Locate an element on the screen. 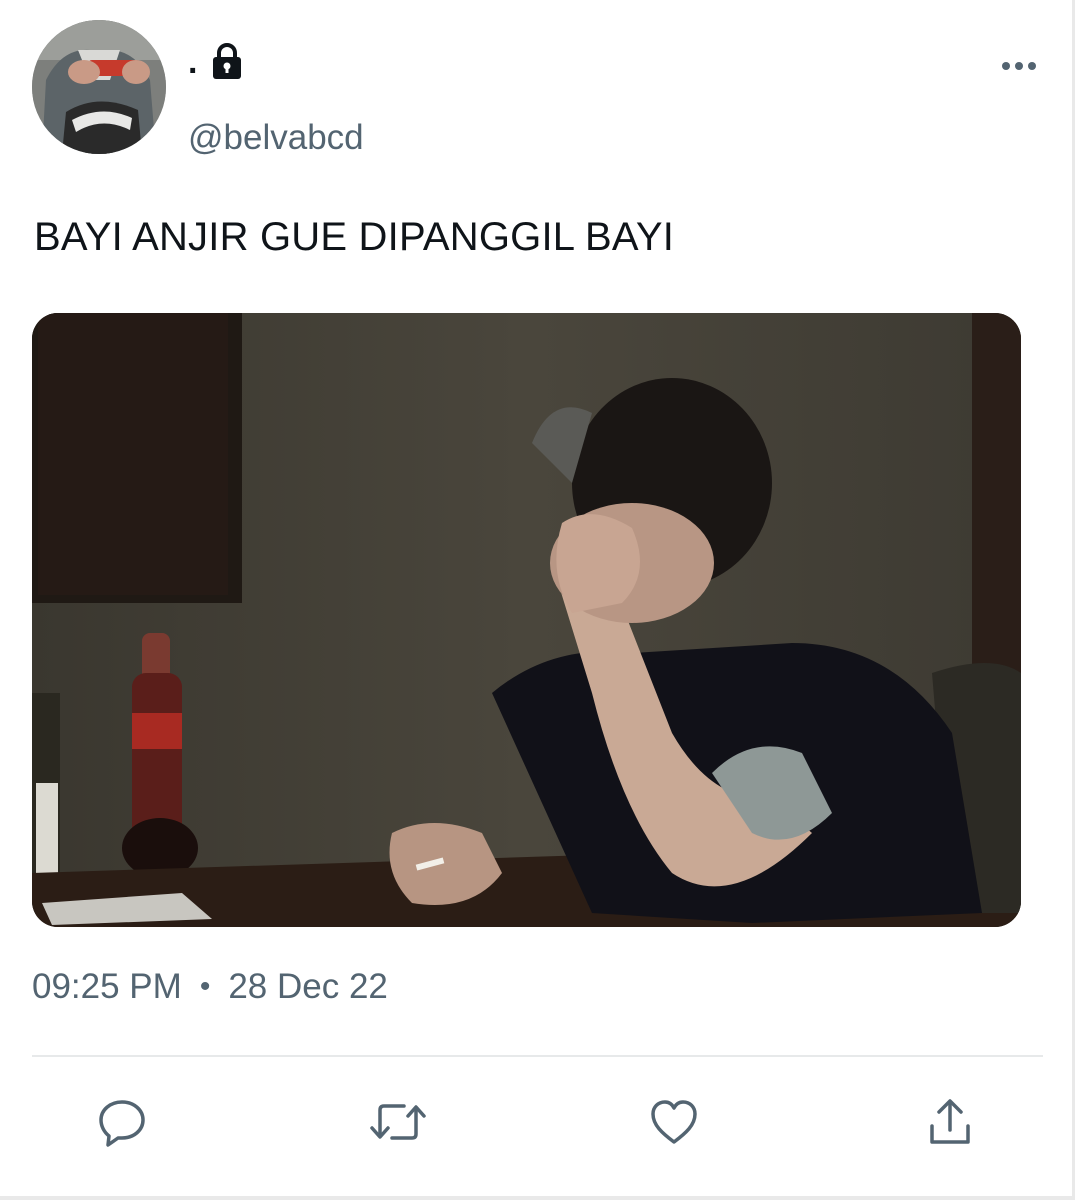 The width and height of the screenshot is (1075, 1200). name-row: . is located at coordinates (217, 58).